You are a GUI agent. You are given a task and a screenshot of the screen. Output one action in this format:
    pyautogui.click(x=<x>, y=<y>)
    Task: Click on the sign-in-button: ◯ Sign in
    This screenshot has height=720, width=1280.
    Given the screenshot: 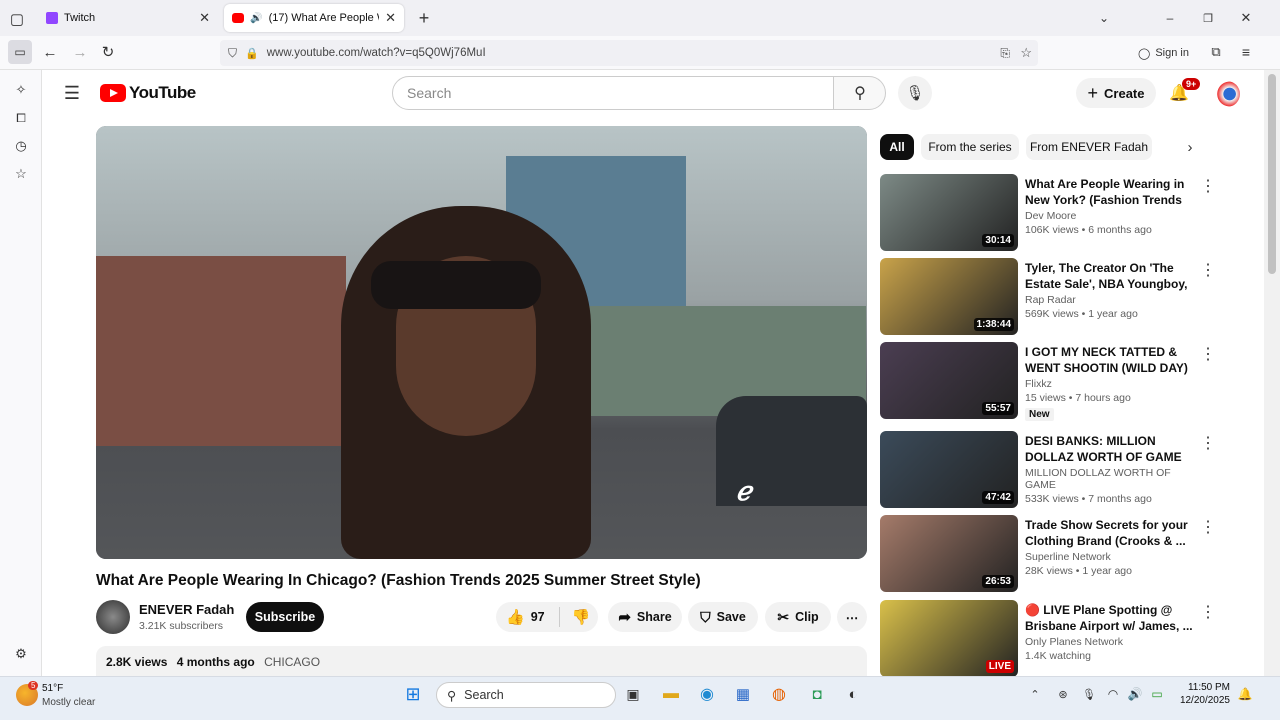 What is the action you would take?
    pyautogui.click(x=1168, y=53)
    